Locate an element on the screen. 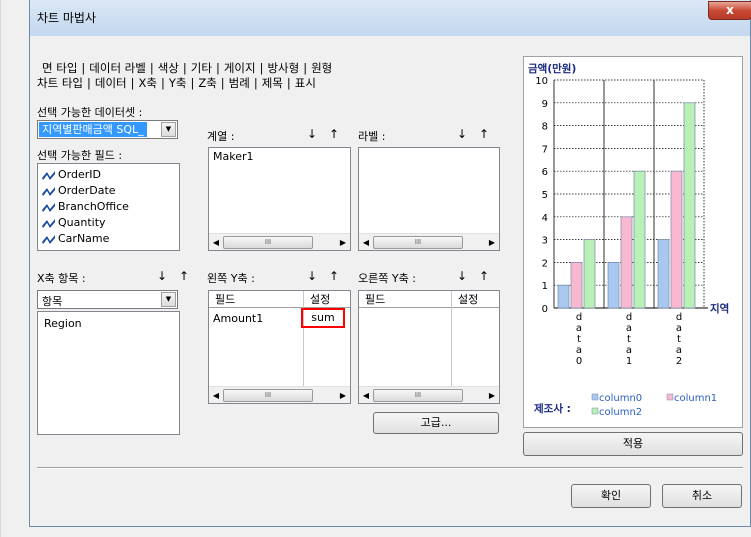 This screenshot has width=751, height=537. series-list: Maker1 ◀ III ▶ is located at coordinates (279, 199).